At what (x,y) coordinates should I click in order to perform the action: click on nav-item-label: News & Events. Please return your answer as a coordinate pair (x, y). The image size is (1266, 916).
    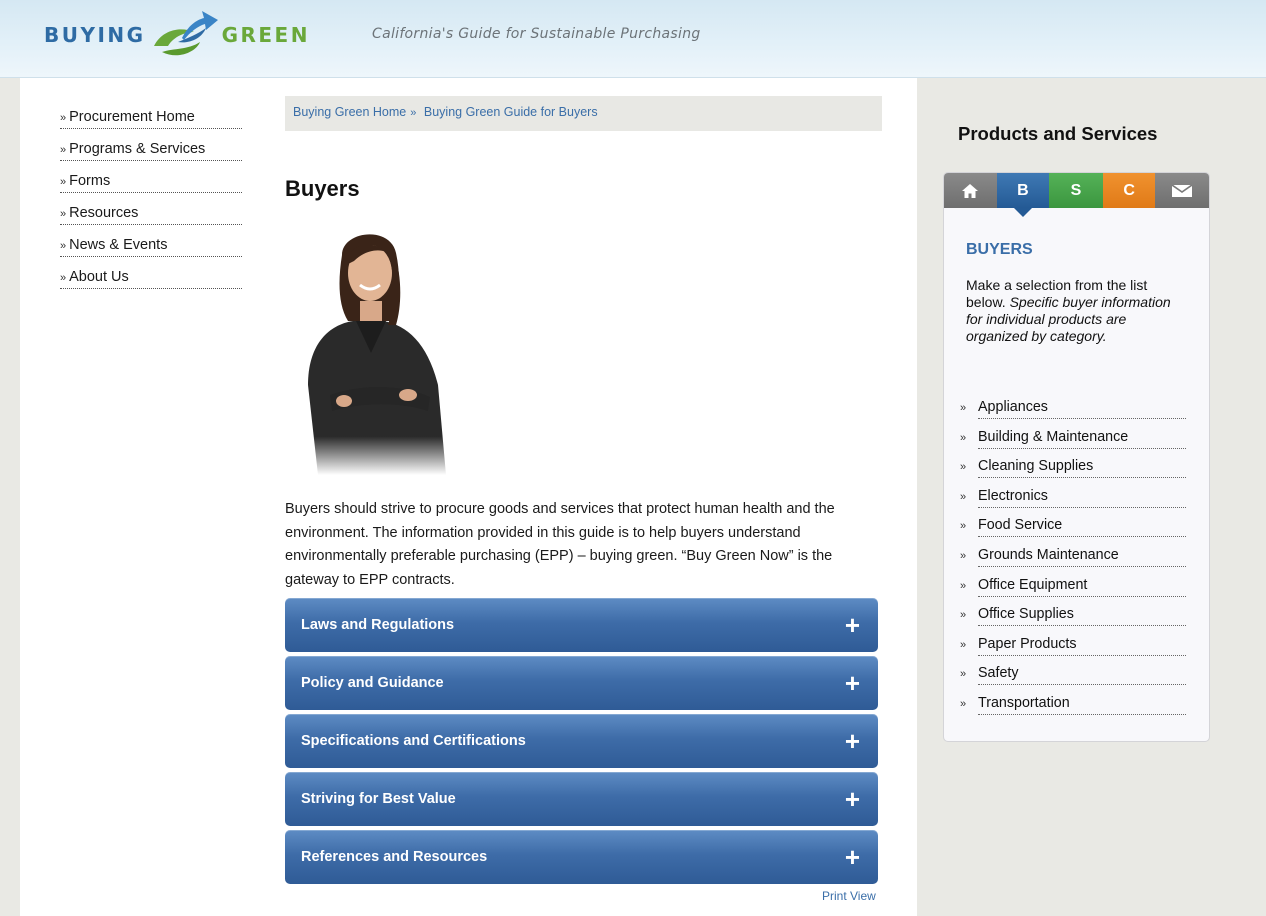
    Looking at the image, I should click on (118, 245).